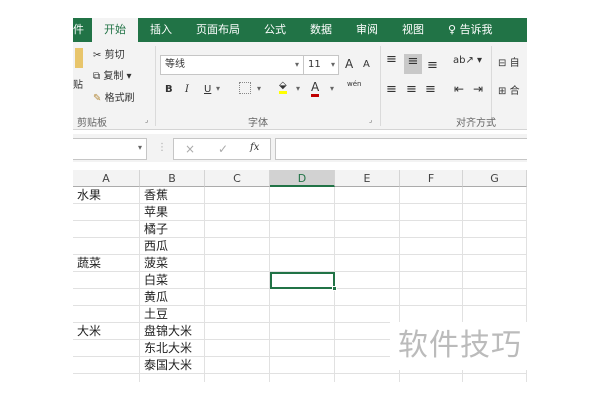 The image size is (600, 400). Describe the element at coordinates (187, 89) in the screenshot. I see `italic-button: I` at that location.